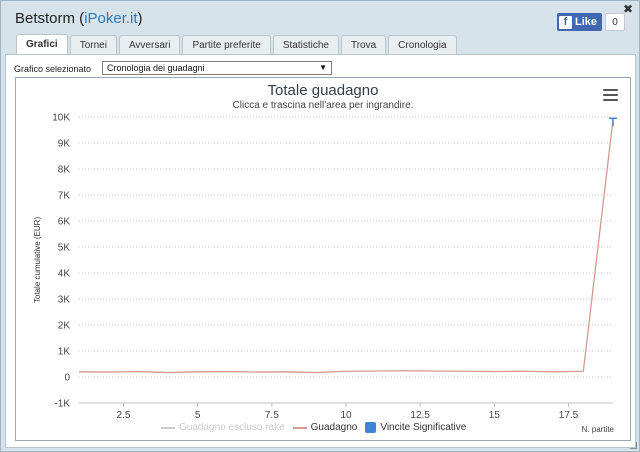  I want to click on legend-item-guadagno: Guadagno, so click(325, 427).